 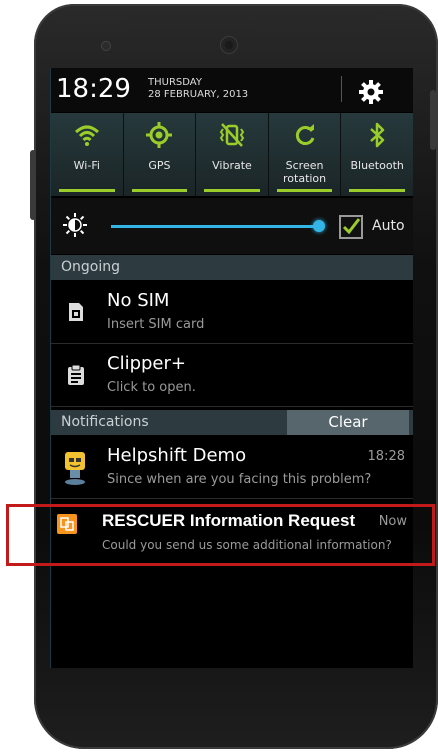 I want to click on section-title: Ongoing, so click(x=90, y=267).